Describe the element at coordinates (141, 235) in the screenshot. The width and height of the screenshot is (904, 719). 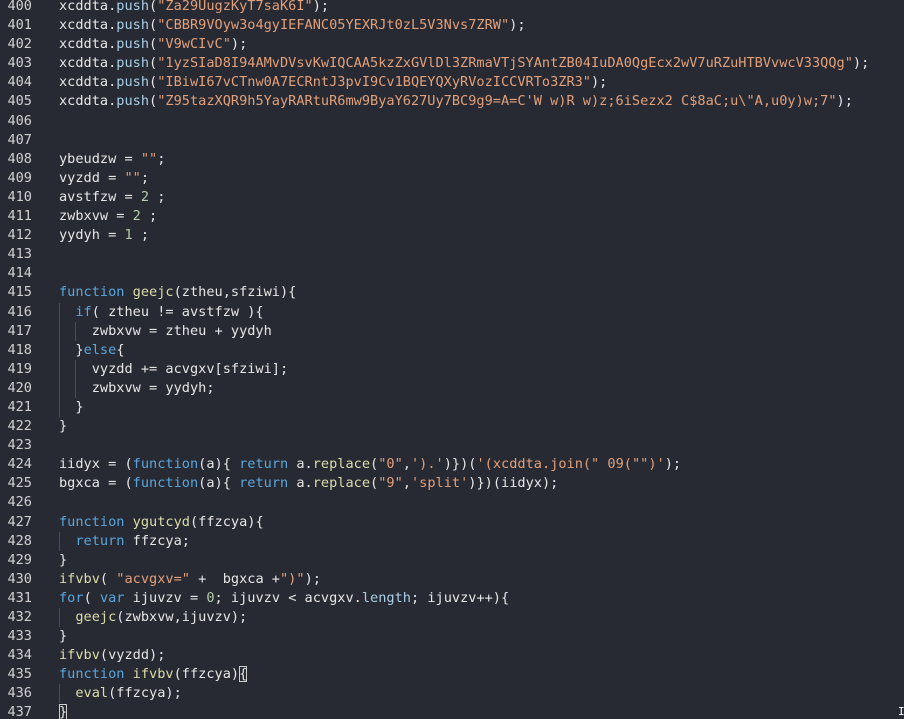
I see `code-token: ;` at that location.